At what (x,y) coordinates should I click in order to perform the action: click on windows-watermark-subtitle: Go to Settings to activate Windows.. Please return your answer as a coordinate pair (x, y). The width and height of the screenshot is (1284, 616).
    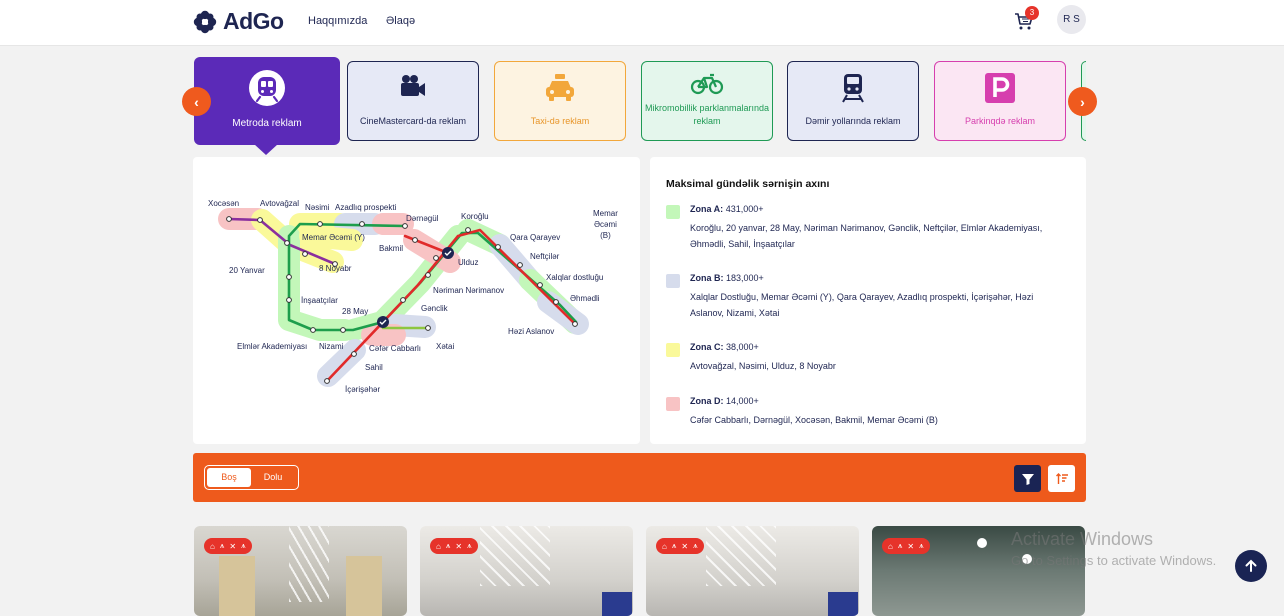
    Looking at the image, I should click on (1114, 560).